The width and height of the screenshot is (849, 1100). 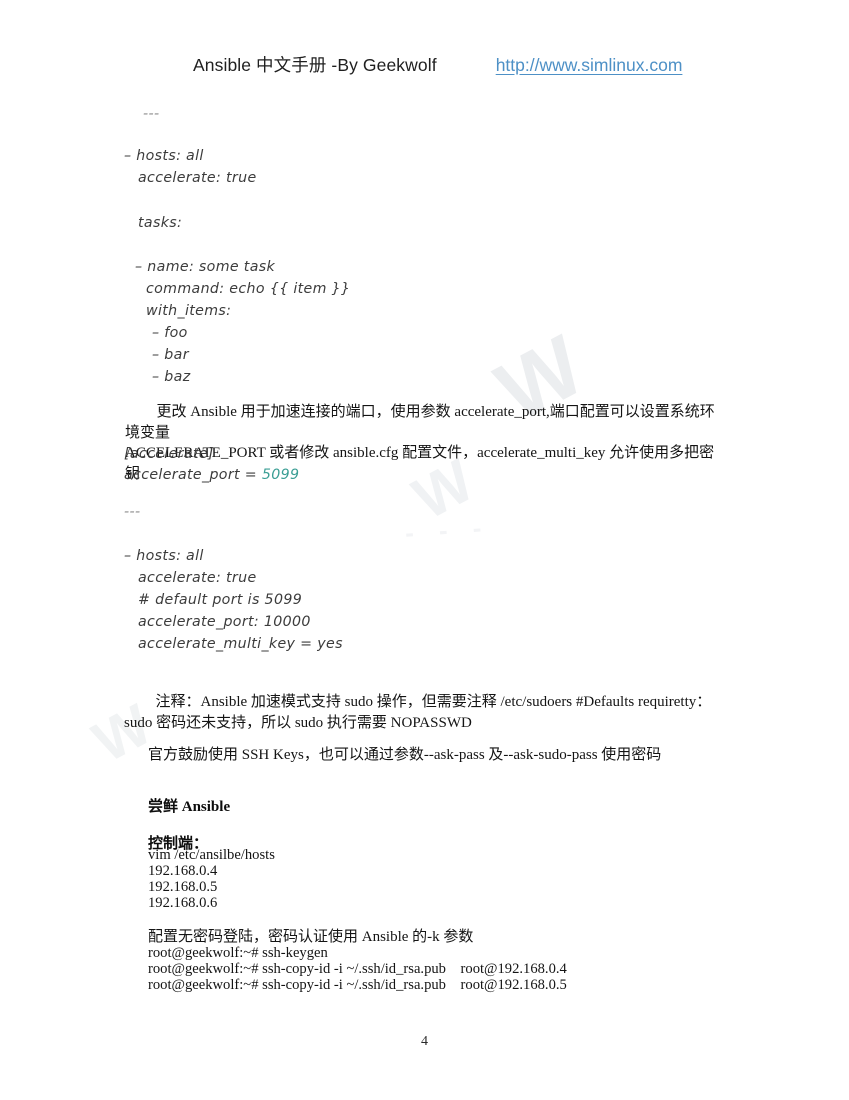 I want to click on code1-item-baz: – baz, so click(x=171, y=377).